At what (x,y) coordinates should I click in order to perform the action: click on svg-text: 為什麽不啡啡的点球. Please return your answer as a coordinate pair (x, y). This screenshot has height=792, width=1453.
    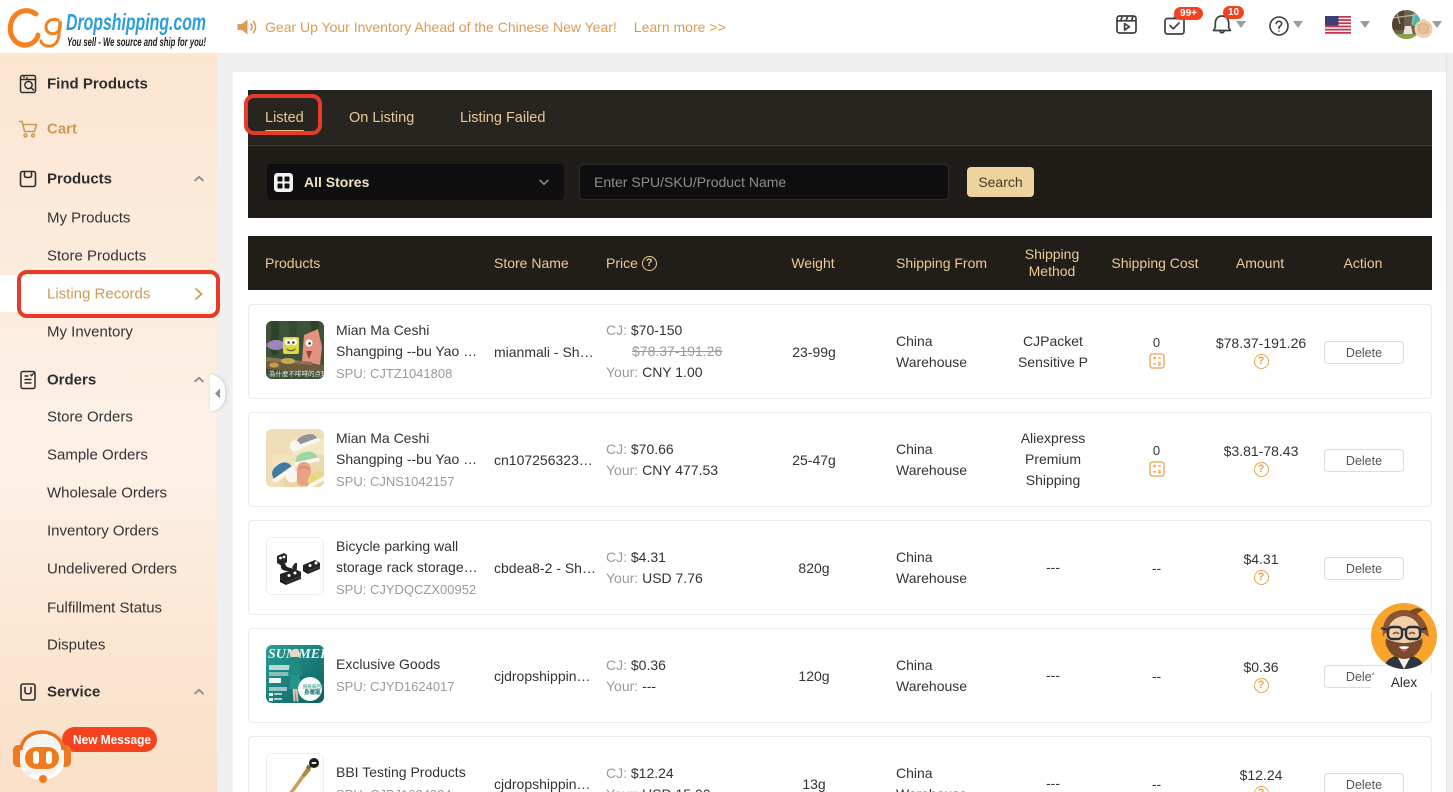
    Looking at the image, I should click on (296, 373).